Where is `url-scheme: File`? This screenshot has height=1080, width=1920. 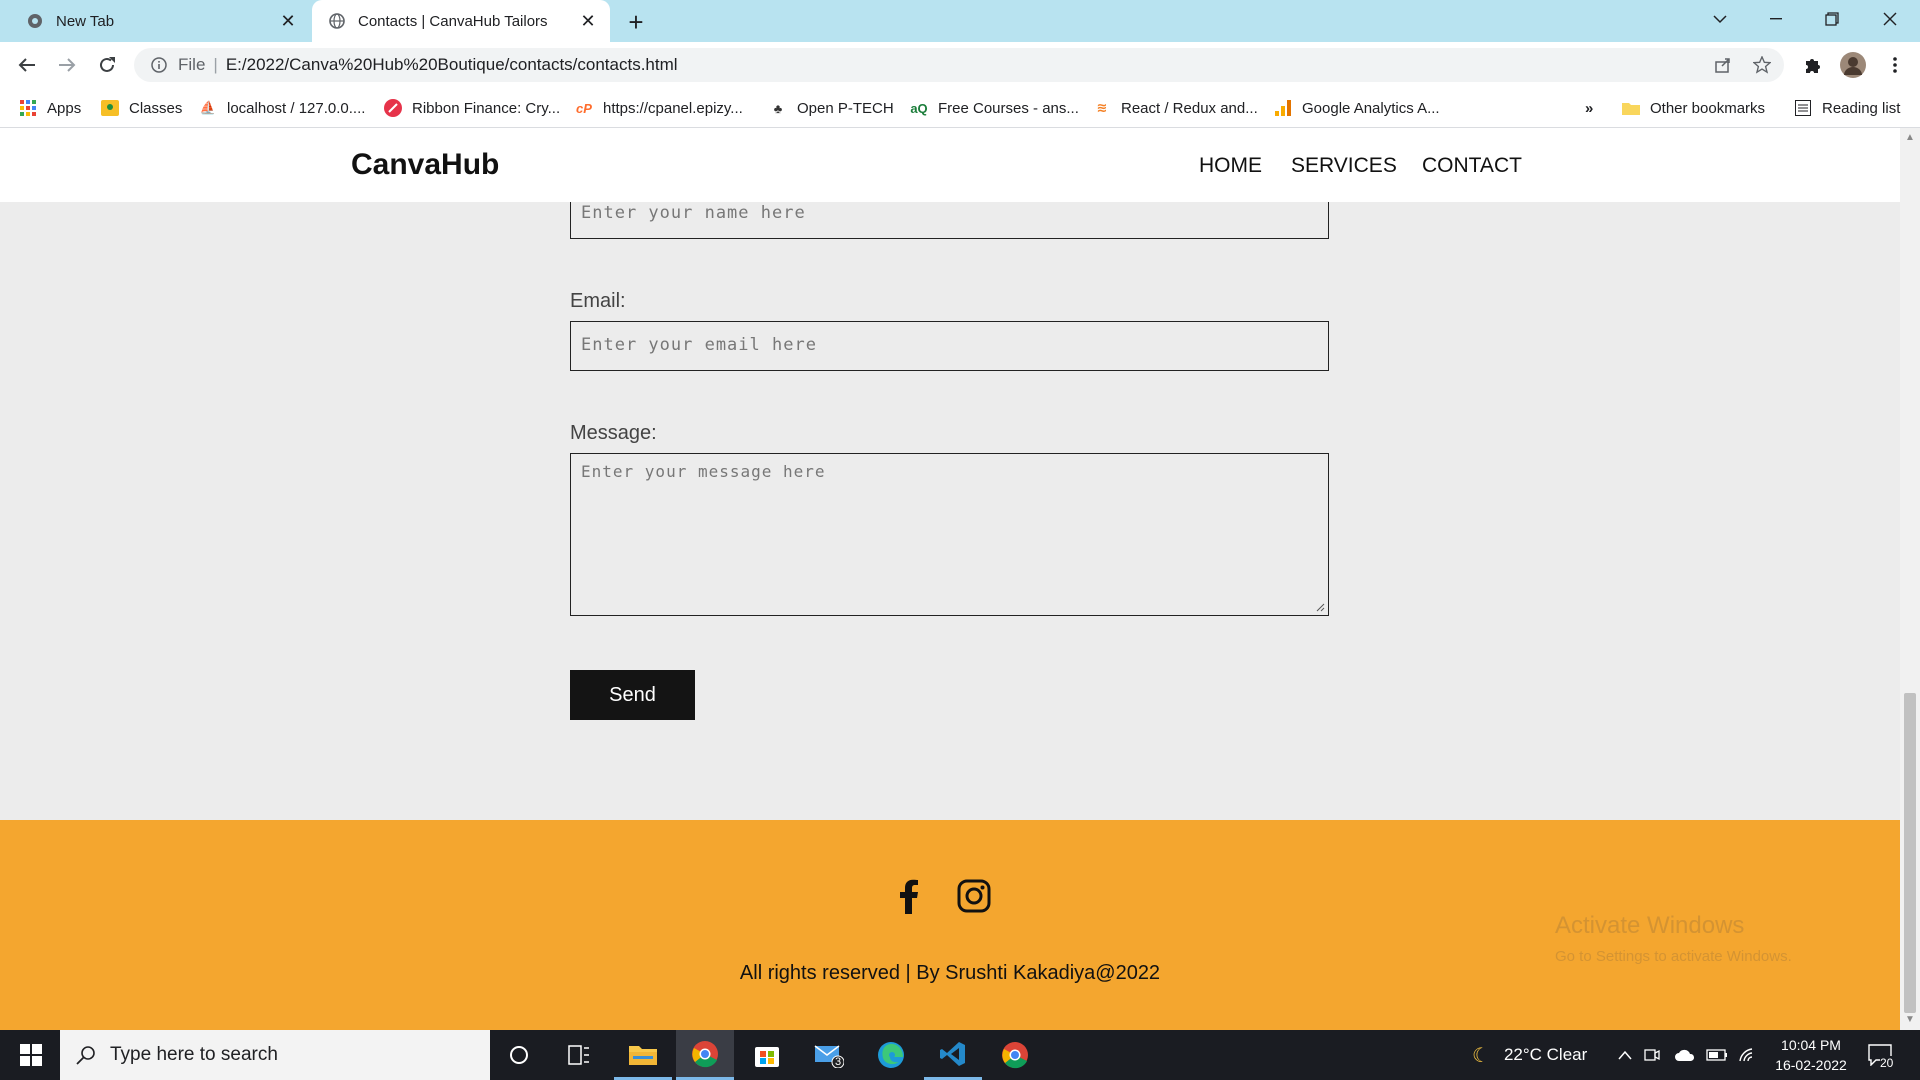 url-scheme: File is located at coordinates (192, 64).